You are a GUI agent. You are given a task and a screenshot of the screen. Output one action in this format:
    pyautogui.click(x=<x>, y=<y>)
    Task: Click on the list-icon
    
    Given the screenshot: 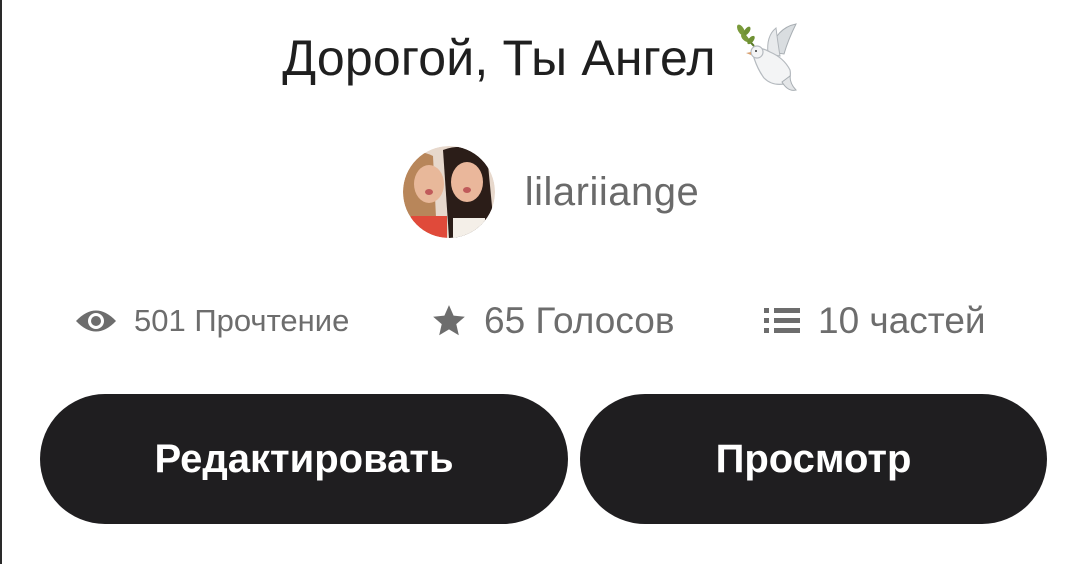 What is the action you would take?
    pyautogui.click(x=782, y=320)
    